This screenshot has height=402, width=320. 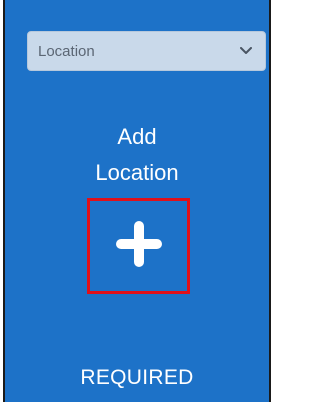 What do you see at coordinates (246, 51) in the screenshot?
I see `chevron-down-icon` at bounding box center [246, 51].